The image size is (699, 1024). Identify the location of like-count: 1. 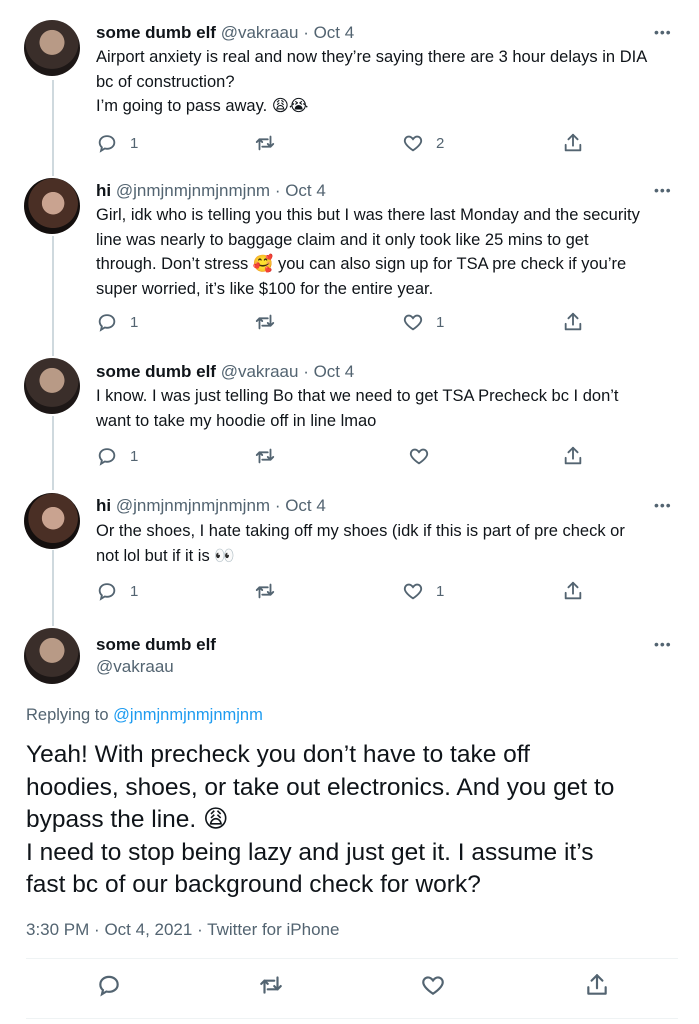
(440, 591).